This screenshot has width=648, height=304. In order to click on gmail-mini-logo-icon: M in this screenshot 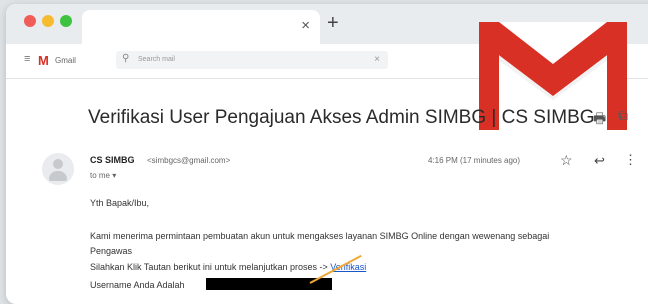, I will do `click(43, 60)`.